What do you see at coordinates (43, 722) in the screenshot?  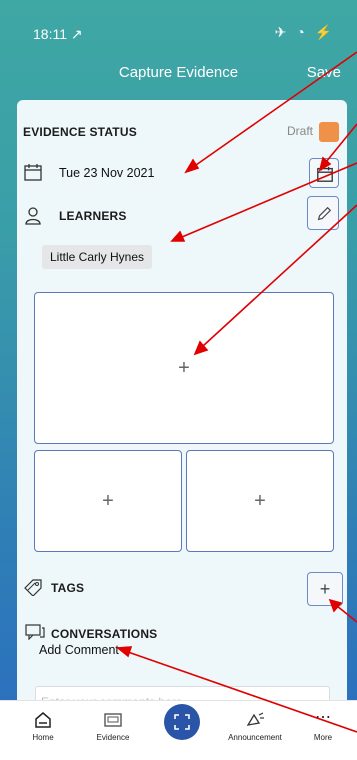 I see `home-icon` at bounding box center [43, 722].